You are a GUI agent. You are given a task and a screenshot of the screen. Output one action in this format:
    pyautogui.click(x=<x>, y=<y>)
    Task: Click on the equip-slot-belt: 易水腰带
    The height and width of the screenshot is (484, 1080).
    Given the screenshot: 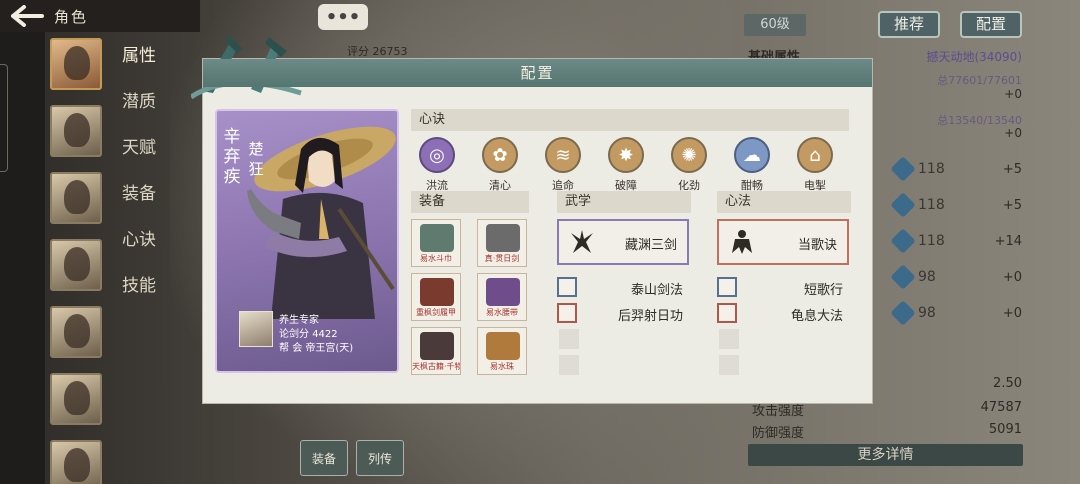 What is the action you would take?
    pyautogui.click(x=502, y=297)
    